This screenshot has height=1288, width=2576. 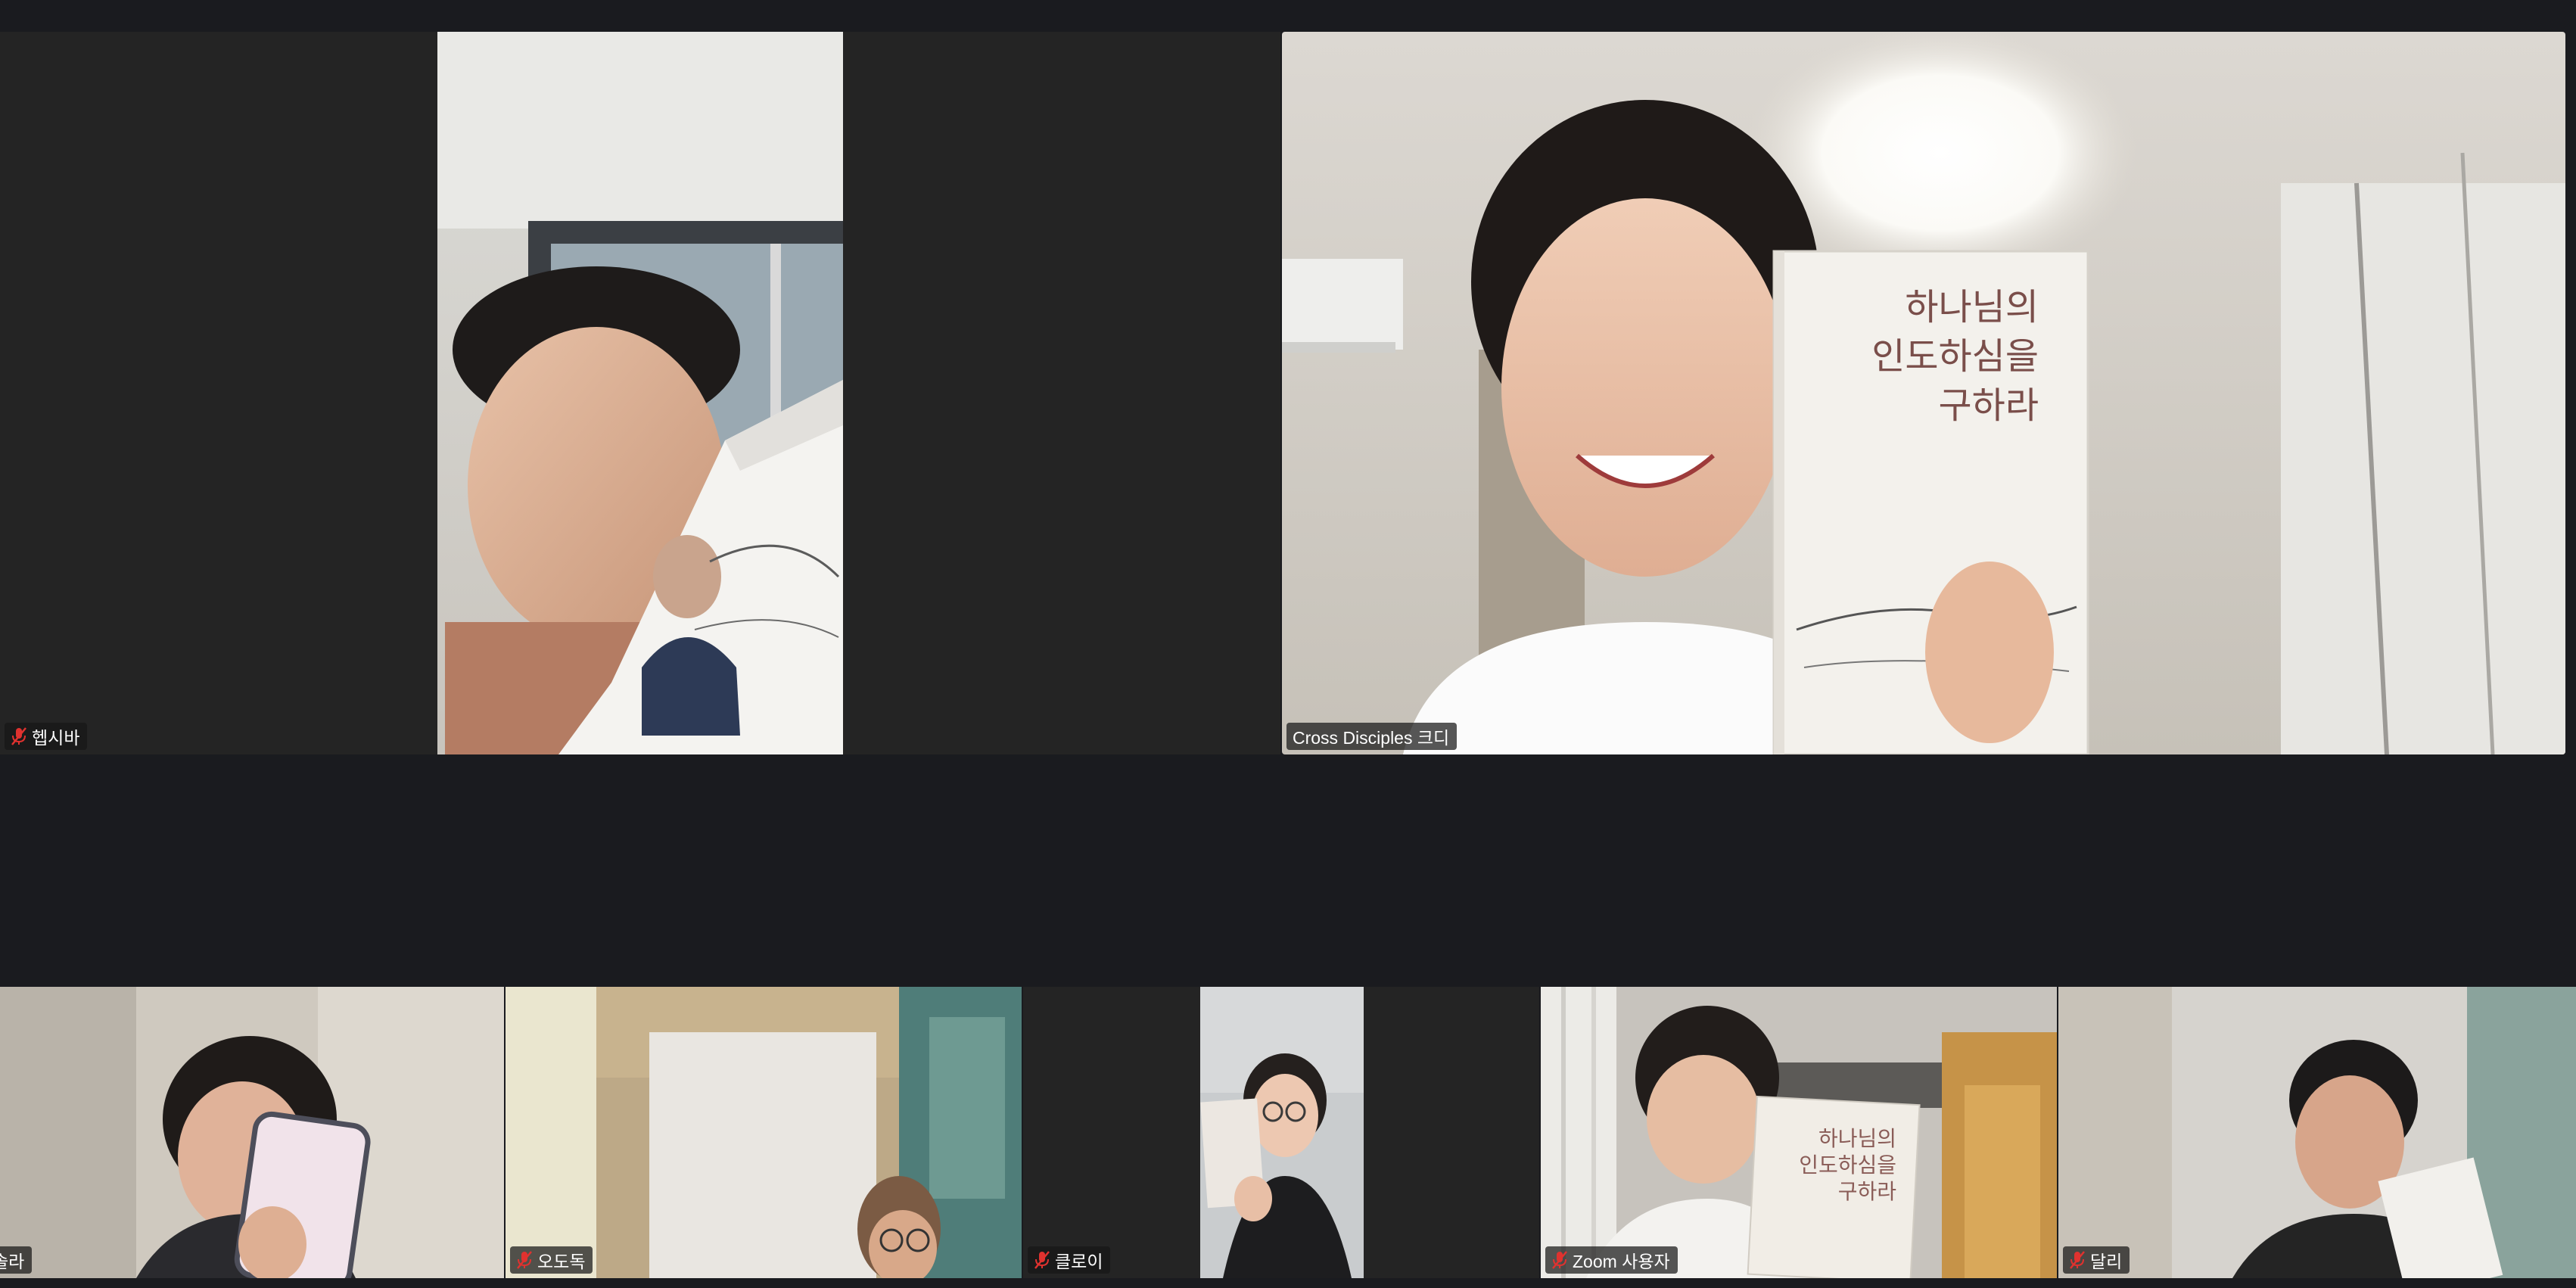 I want to click on participant-video-6: 하나님의 인도하심을 구하라, so click(x=1799, y=1132).